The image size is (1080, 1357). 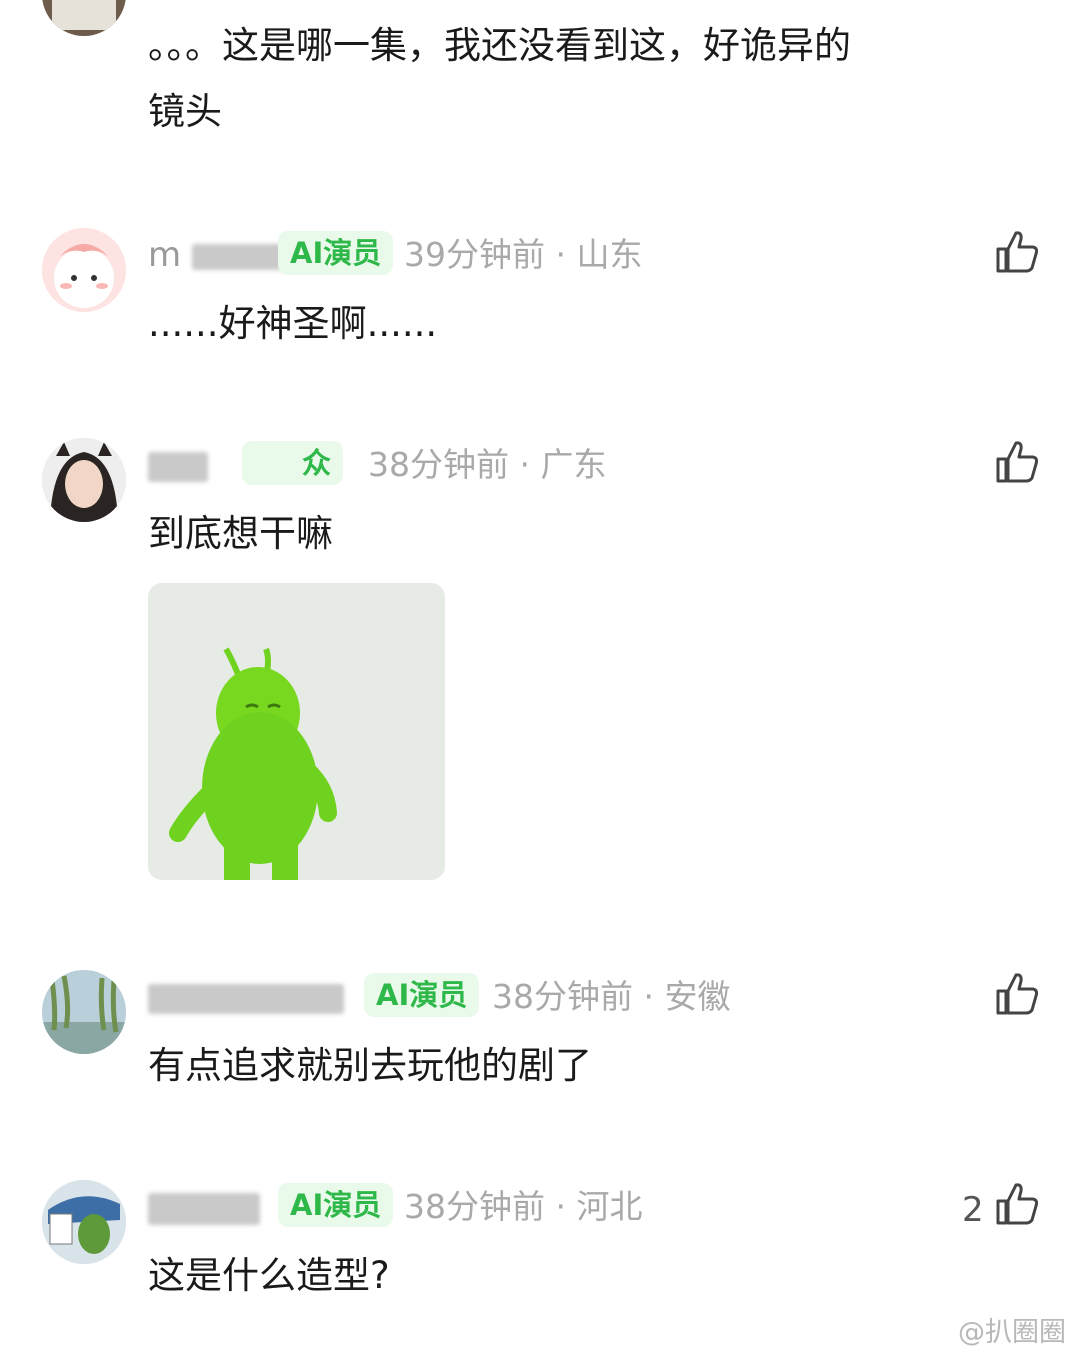 I want to click on watermark: @扒圈圈, so click(x=1012, y=1332).